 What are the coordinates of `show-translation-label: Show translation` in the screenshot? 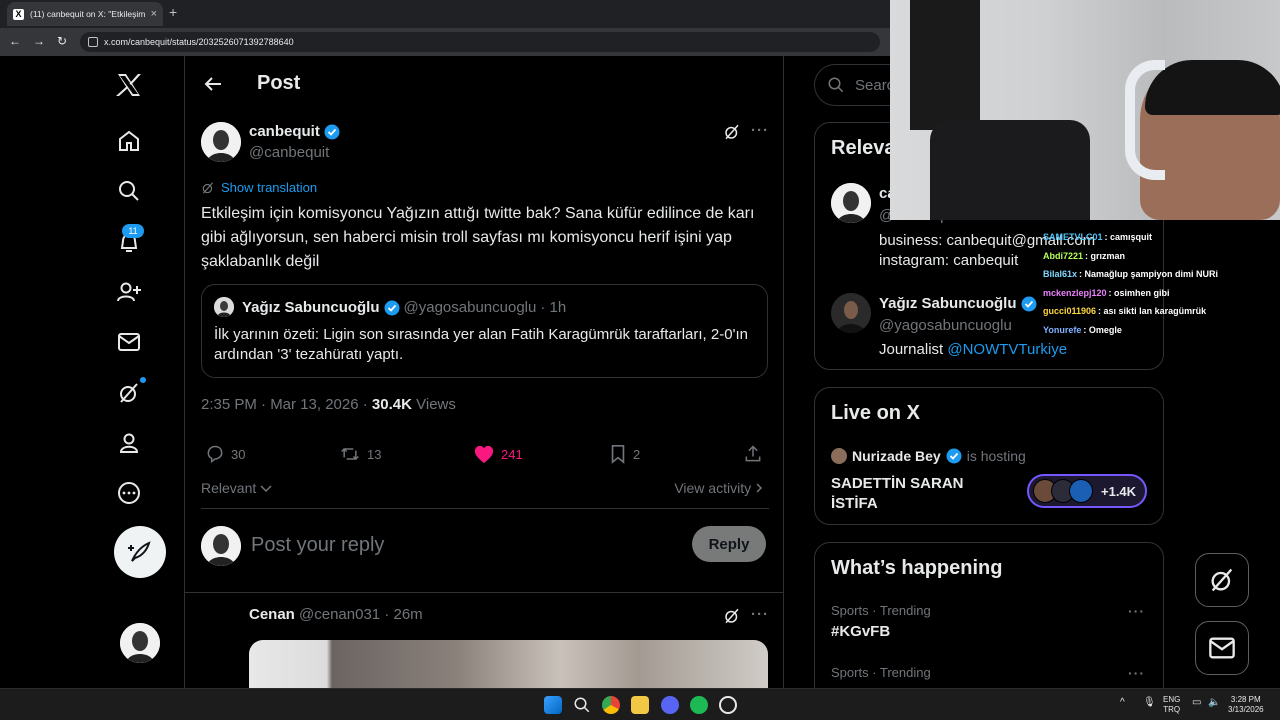 It's located at (269, 187).